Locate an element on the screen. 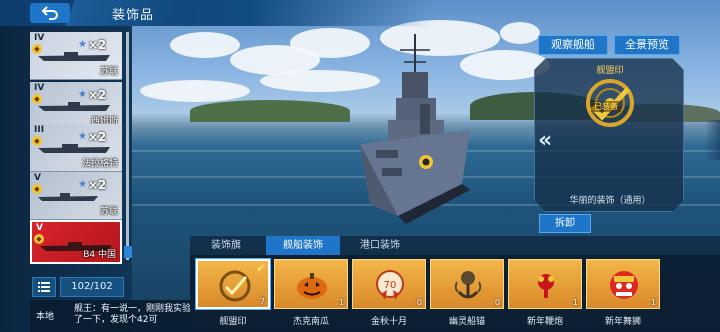 The image size is (720, 332). chat-message: 舰王：有一说一，刚刚我实验了一下，发现个42可 is located at coordinates (133, 314).